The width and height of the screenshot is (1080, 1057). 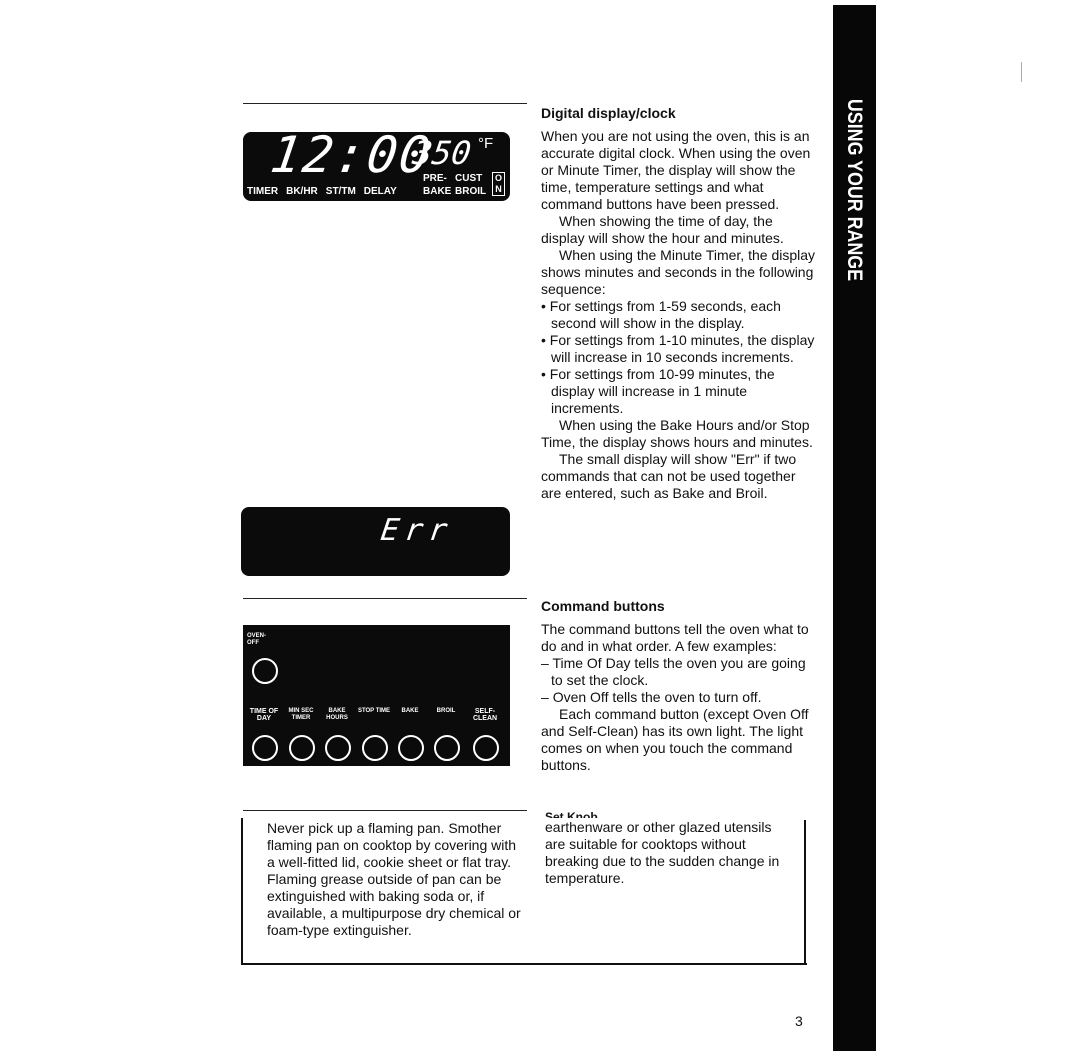 I want to click on cust-broil-label: CUST BROIL, so click(x=471, y=185).